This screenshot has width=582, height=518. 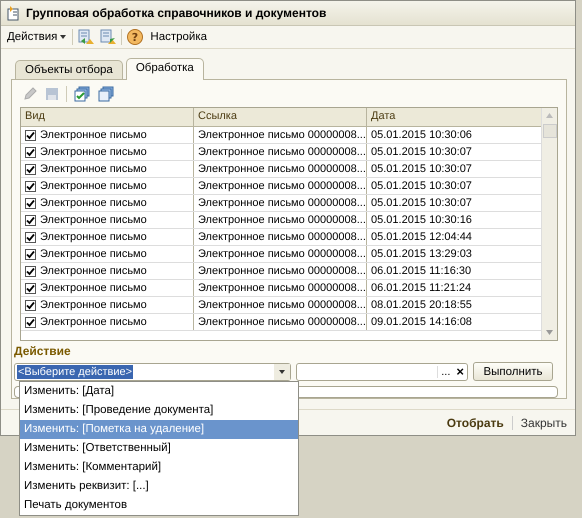 What do you see at coordinates (179, 37) in the screenshot?
I see `settings-button: Настройка` at bounding box center [179, 37].